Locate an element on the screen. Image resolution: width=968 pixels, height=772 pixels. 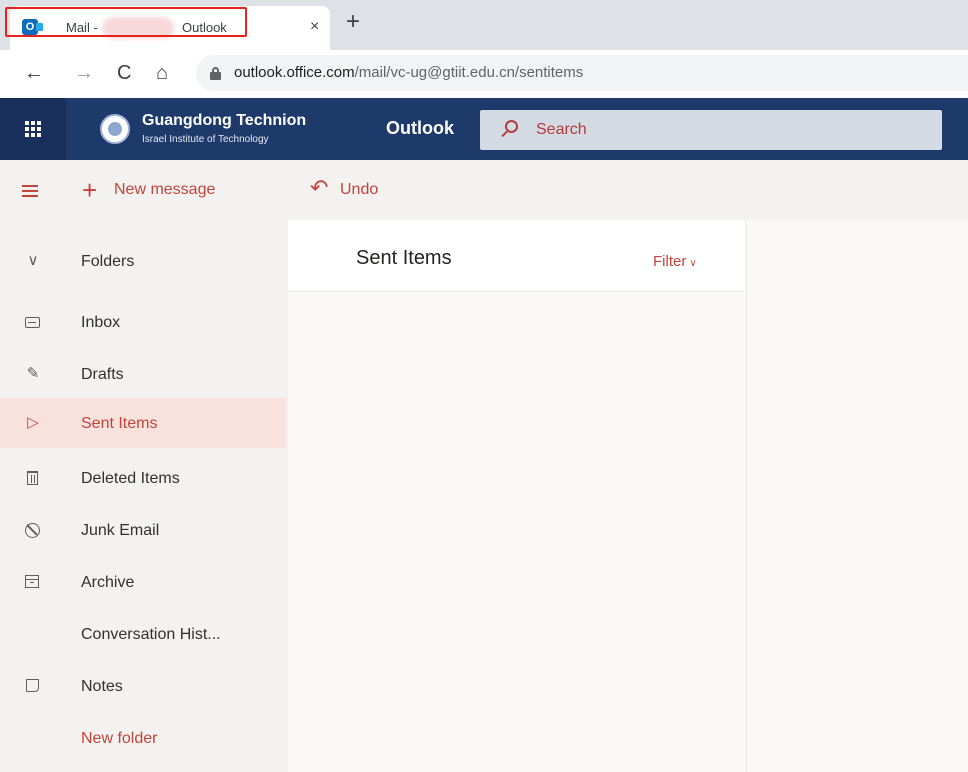
waffle-icon is located at coordinates (33, 129).